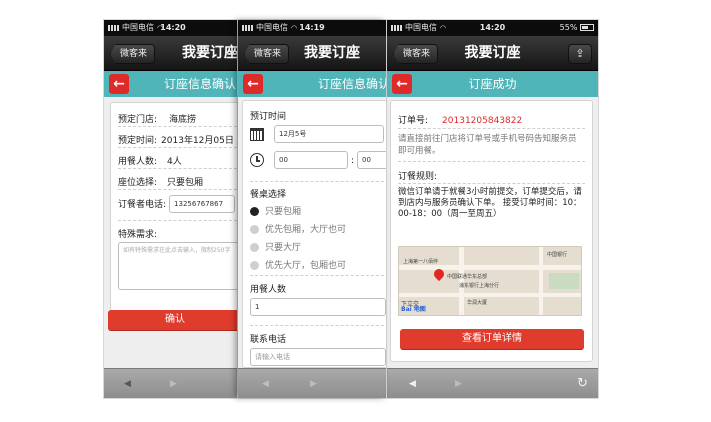 This screenshot has width=711, height=422. What do you see at coordinates (413, 309) in the screenshot?
I see `map-brand: Bai 地图` at bounding box center [413, 309].